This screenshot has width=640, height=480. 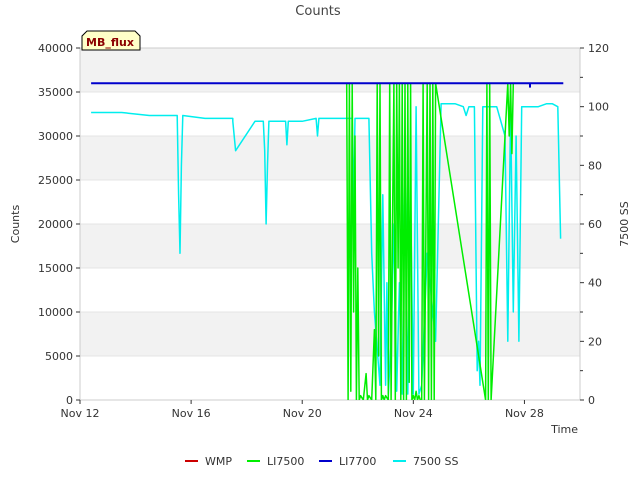 What do you see at coordinates (624, 223) in the screenshot?
I see `y2-axis-label: 7500 SS` at bounding box center [624, 223].